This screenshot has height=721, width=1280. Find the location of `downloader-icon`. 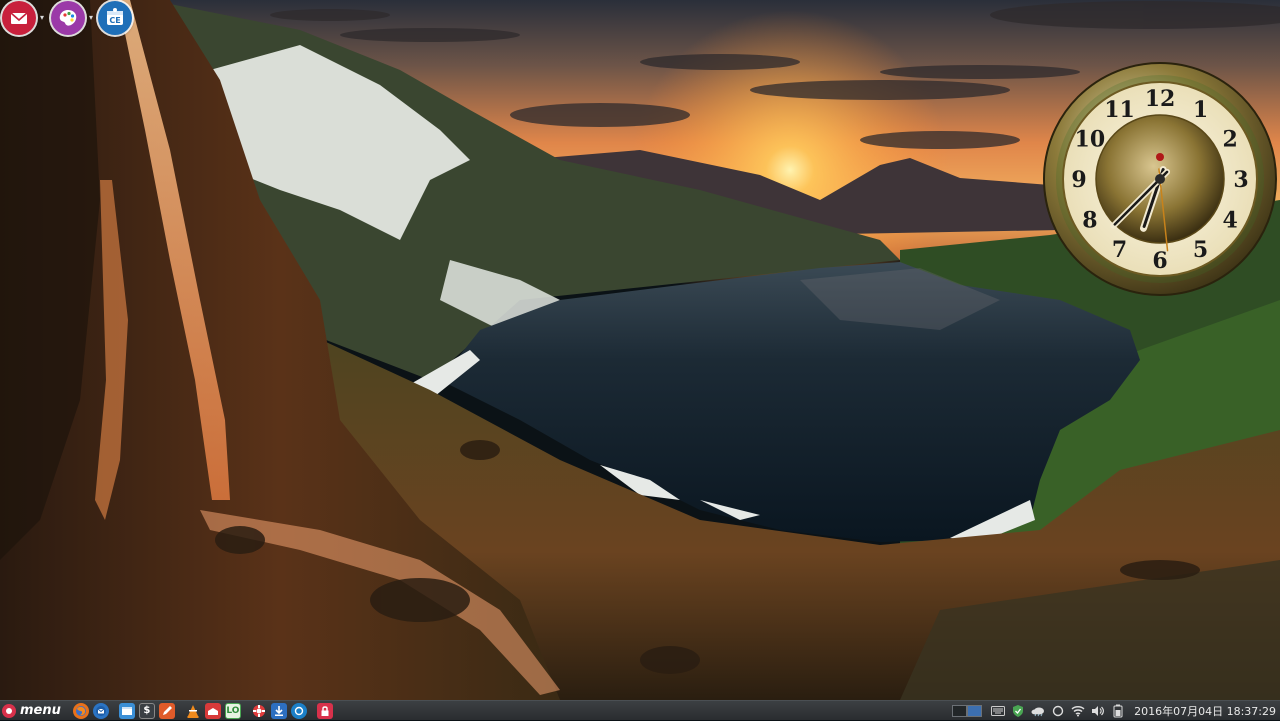

downloader-icon is located at coordinates (278, 710).